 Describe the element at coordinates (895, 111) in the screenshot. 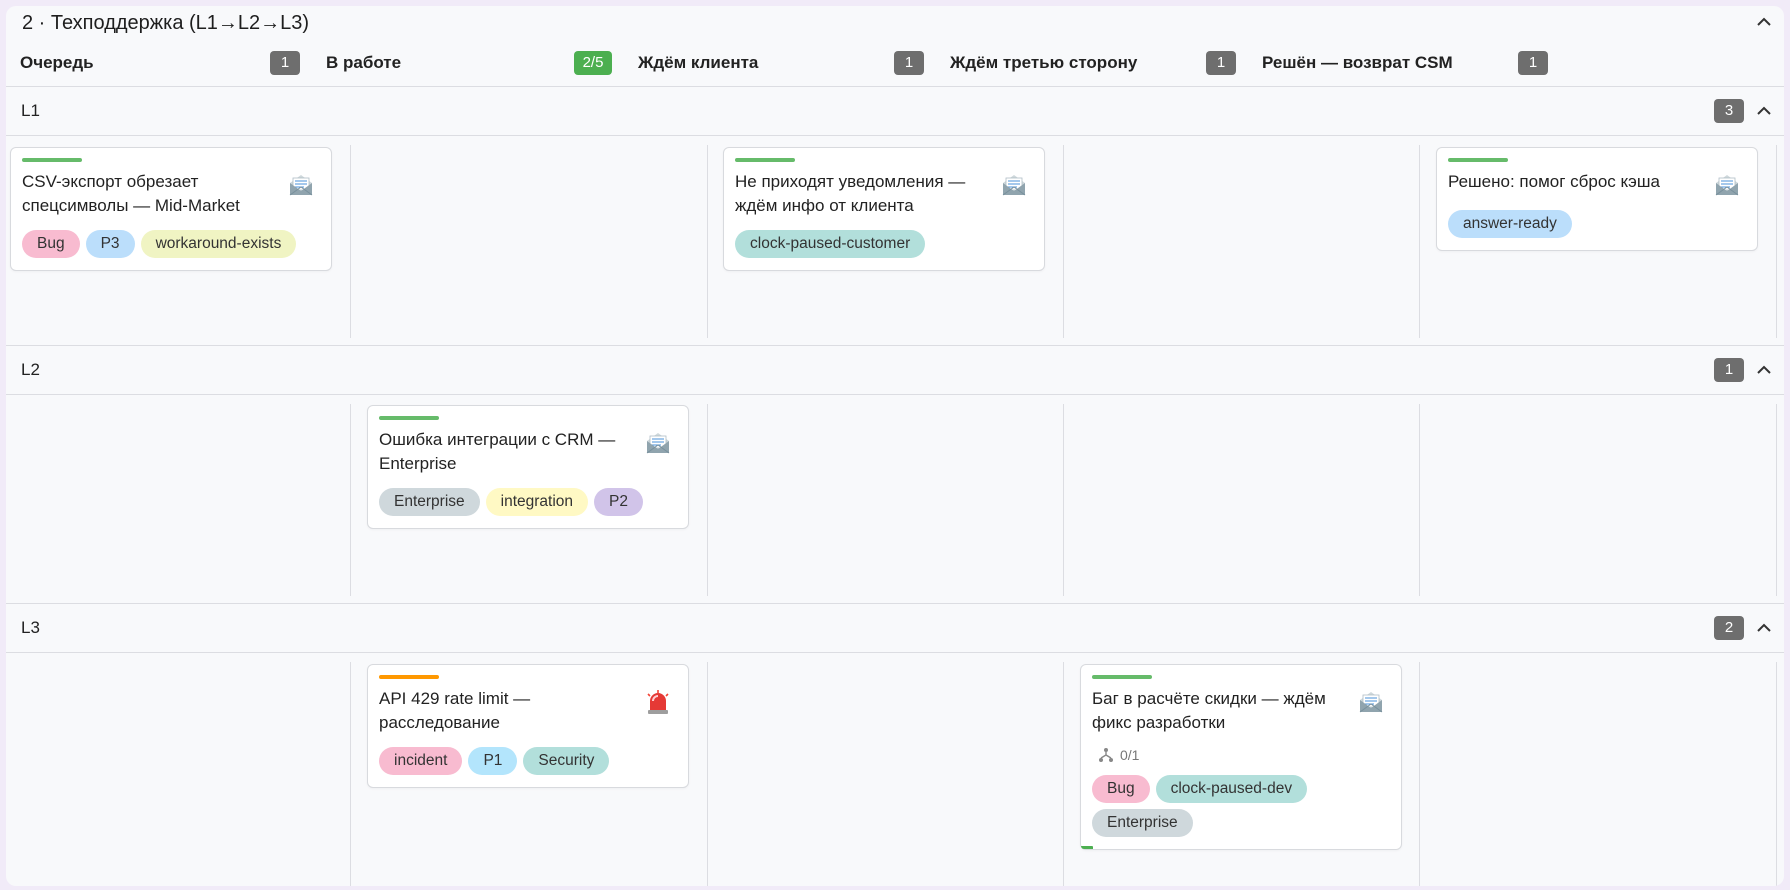

I see `lane-header-l1: L1 3` at that location.